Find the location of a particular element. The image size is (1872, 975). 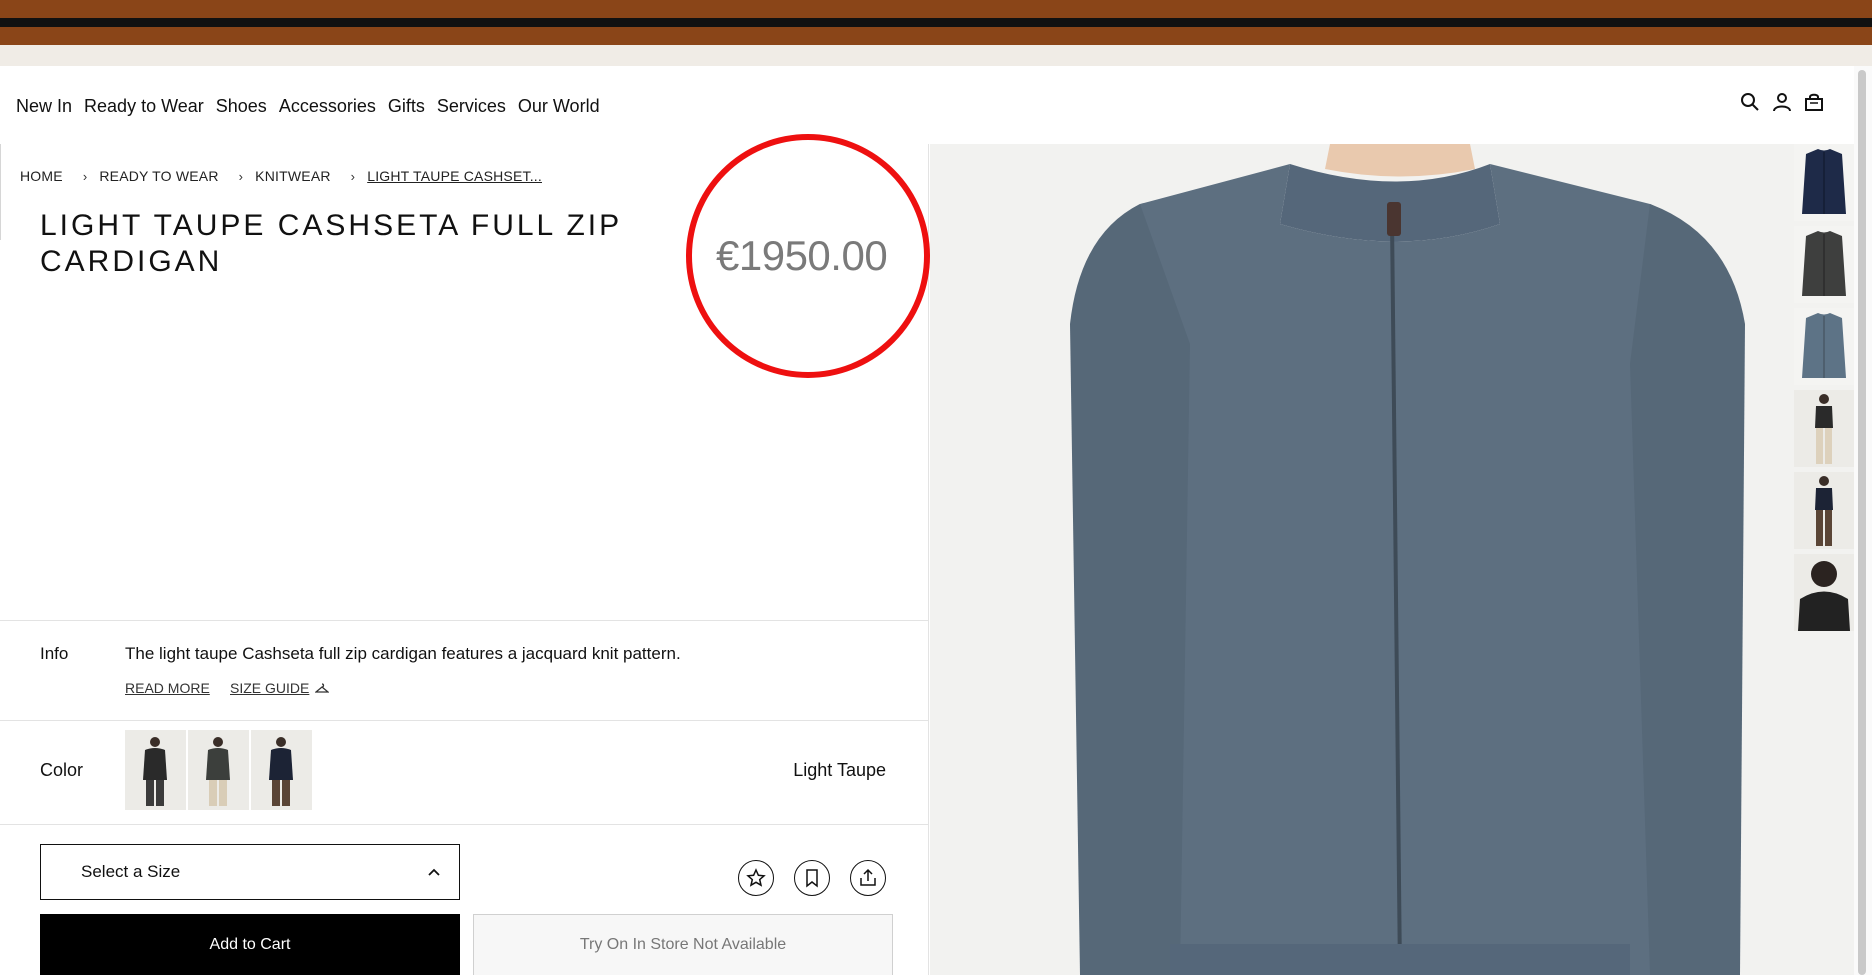

size-guide-link: SIZE GUIDE is located at coordinates (280, 688).